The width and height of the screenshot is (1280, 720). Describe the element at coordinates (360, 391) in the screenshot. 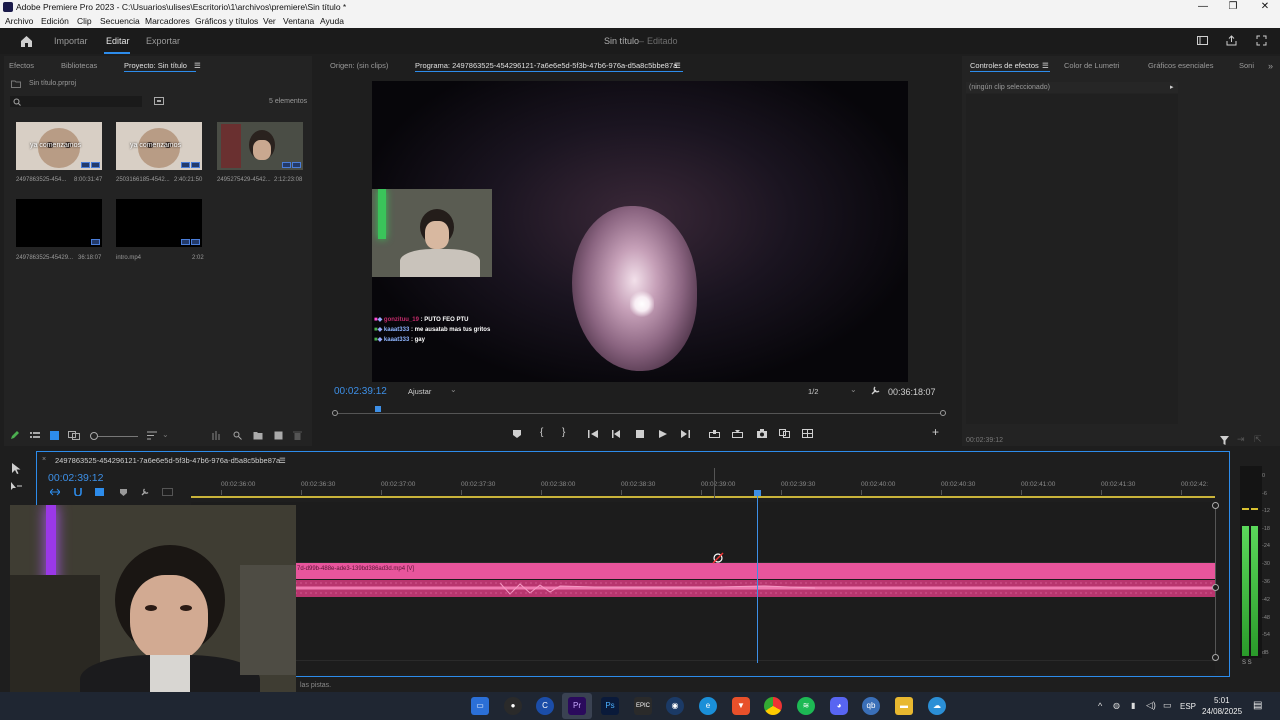

I see `playhead-timecode: 00:02:39:12` at that location.